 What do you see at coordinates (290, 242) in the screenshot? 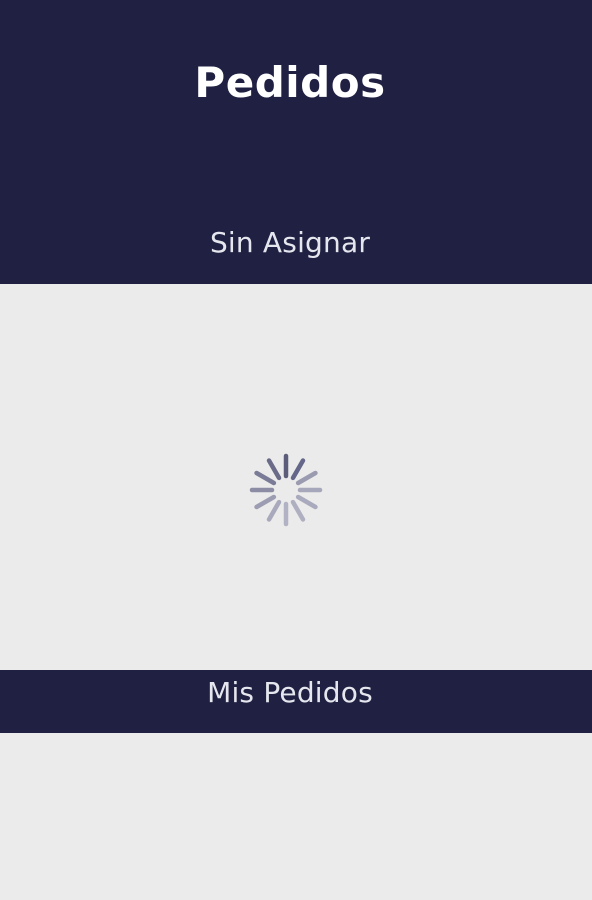
I see `section-header-sin-asignar: Sin Asignar` at bounding box center [290, 242].